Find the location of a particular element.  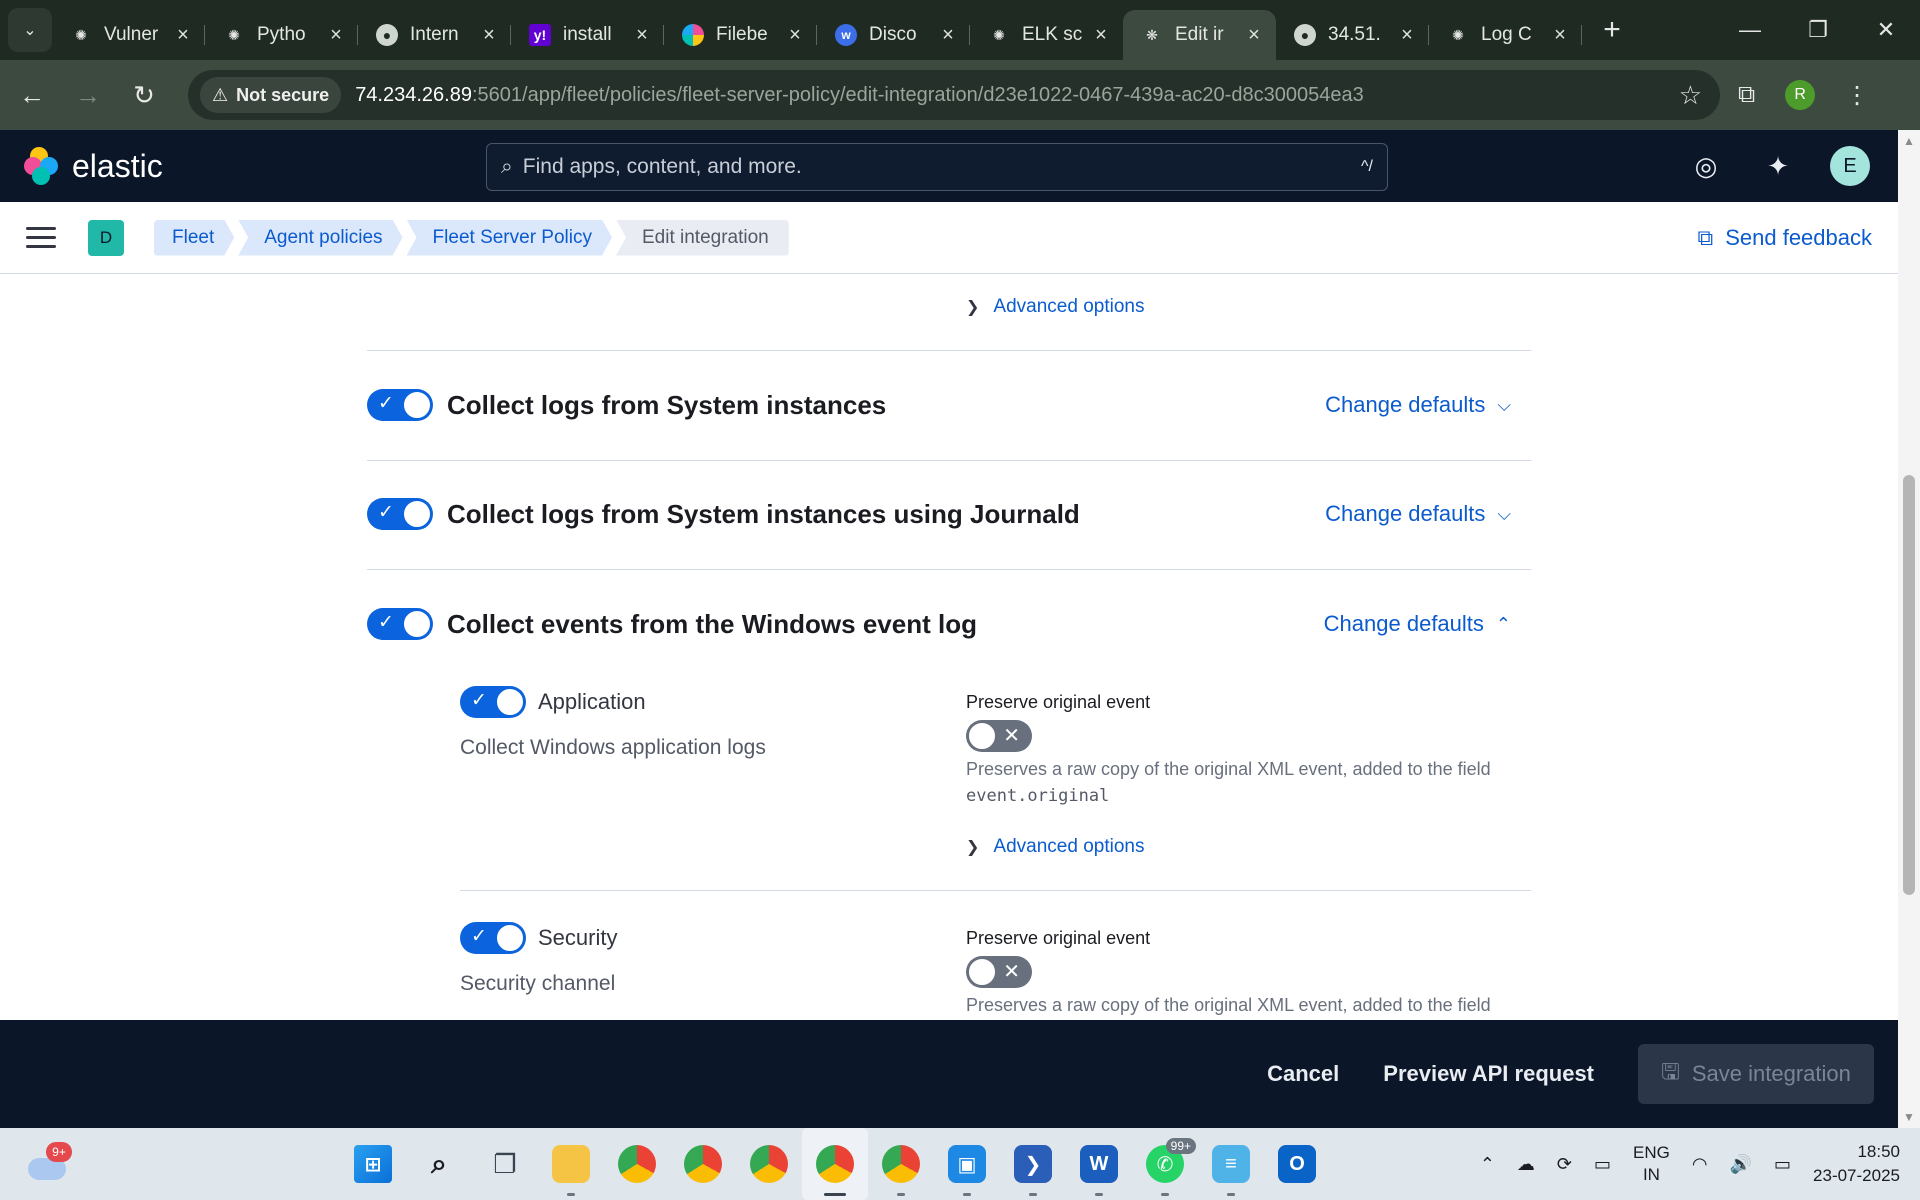

user-avatar: E is located at coordinates (1850, 166).